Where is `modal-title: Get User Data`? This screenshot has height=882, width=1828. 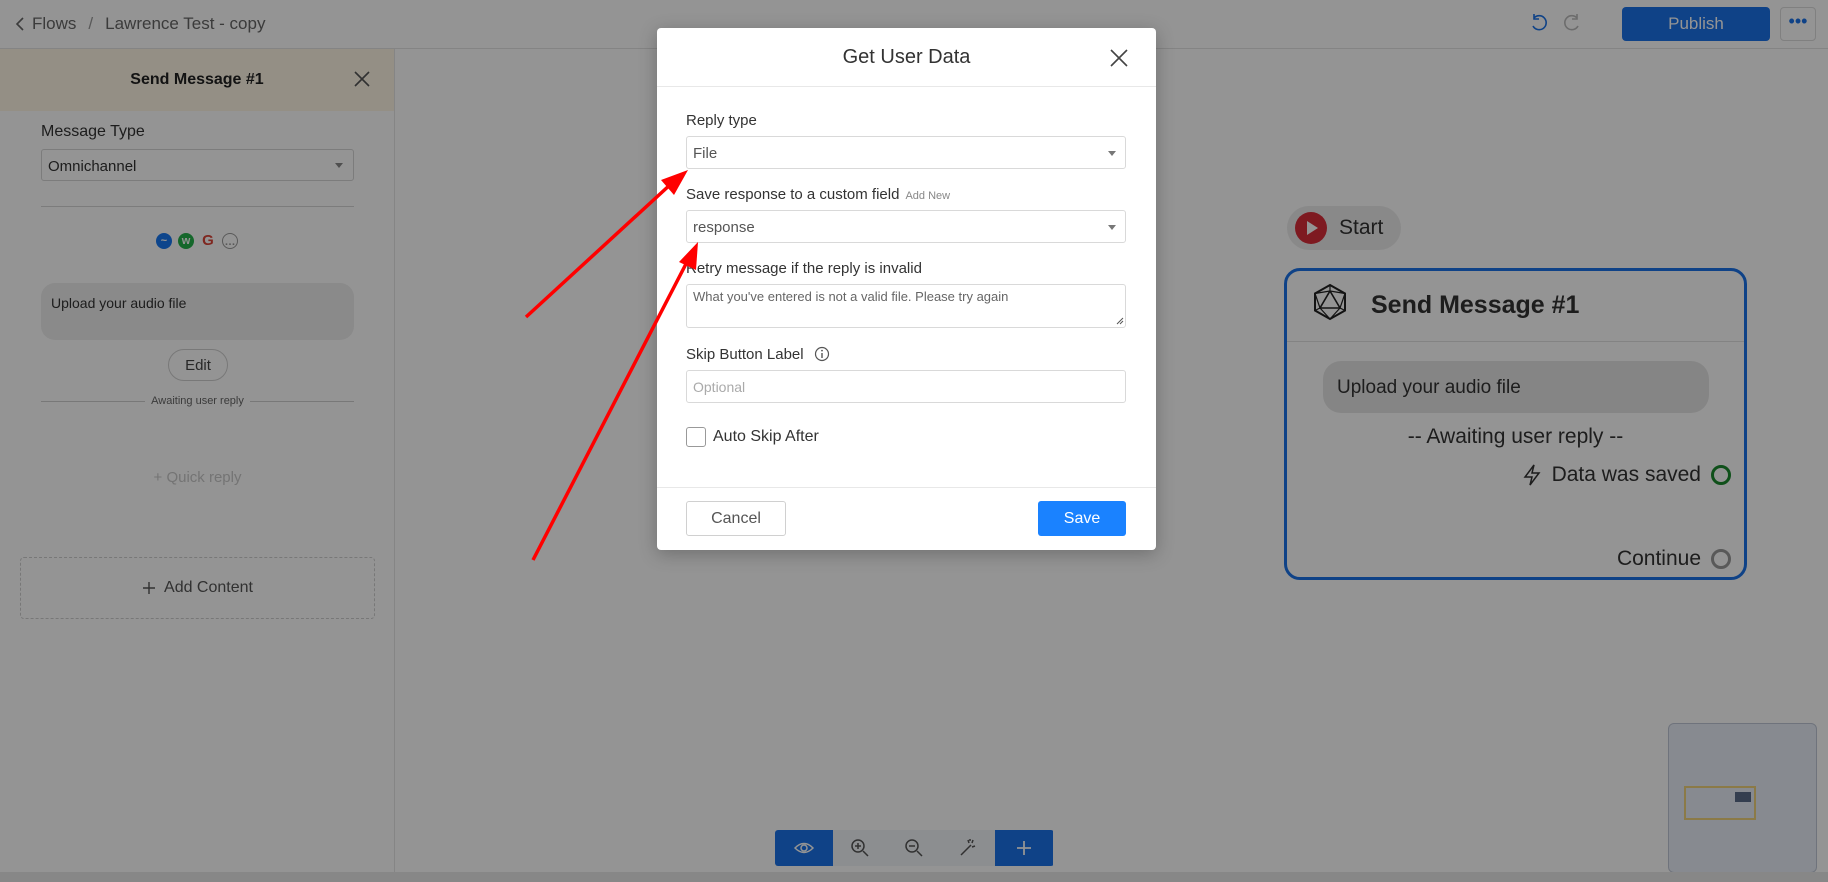 modal-title: Get User Data is located at coordinates (906, 57).